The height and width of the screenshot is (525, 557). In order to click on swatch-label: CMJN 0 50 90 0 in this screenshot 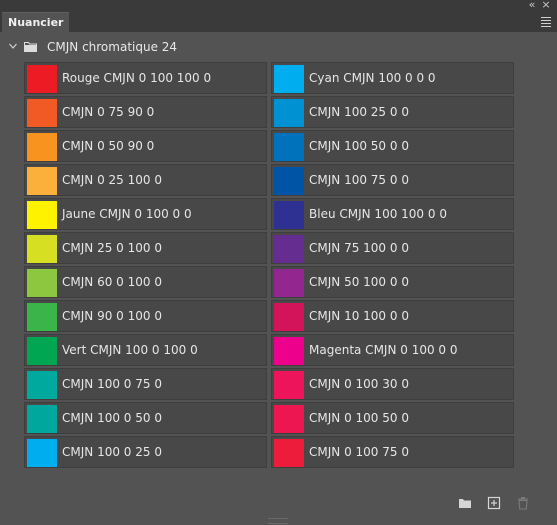, I will do `click(108, 146)`.